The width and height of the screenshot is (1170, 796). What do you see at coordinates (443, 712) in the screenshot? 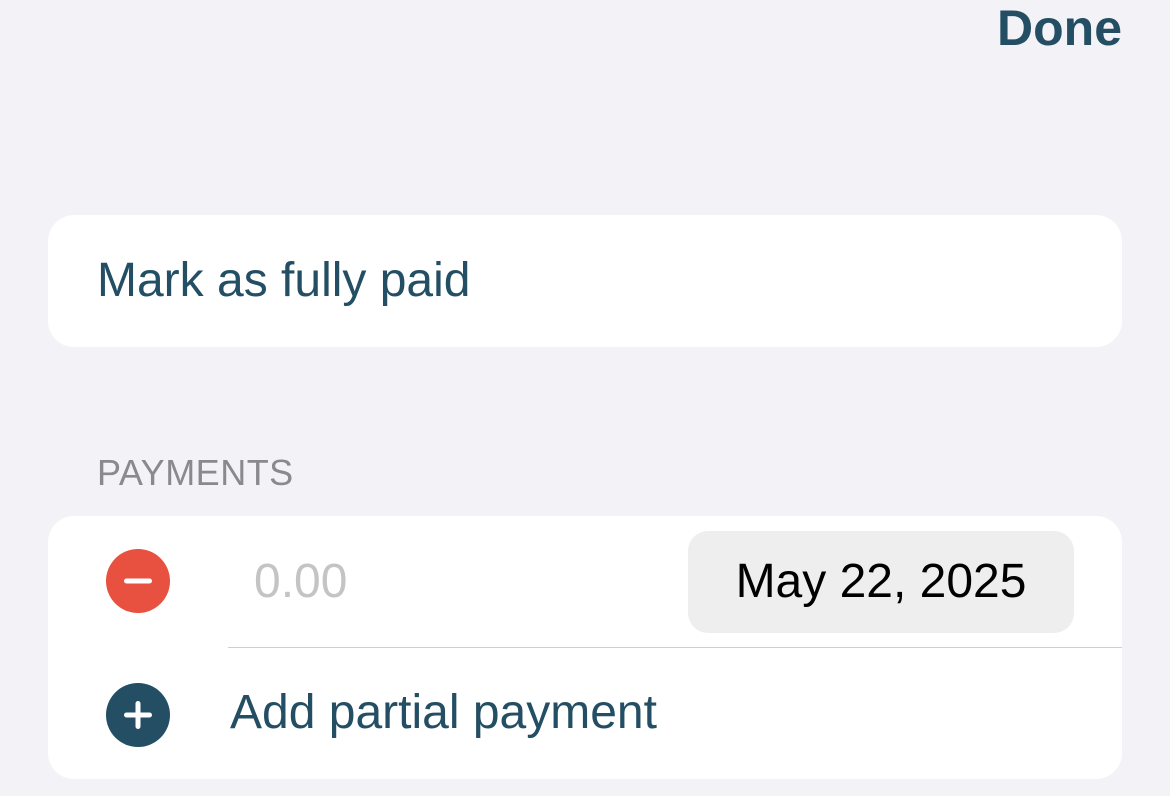
I see `add-partial-payment-label: Add partial payment` at bounding box center [443, 712].